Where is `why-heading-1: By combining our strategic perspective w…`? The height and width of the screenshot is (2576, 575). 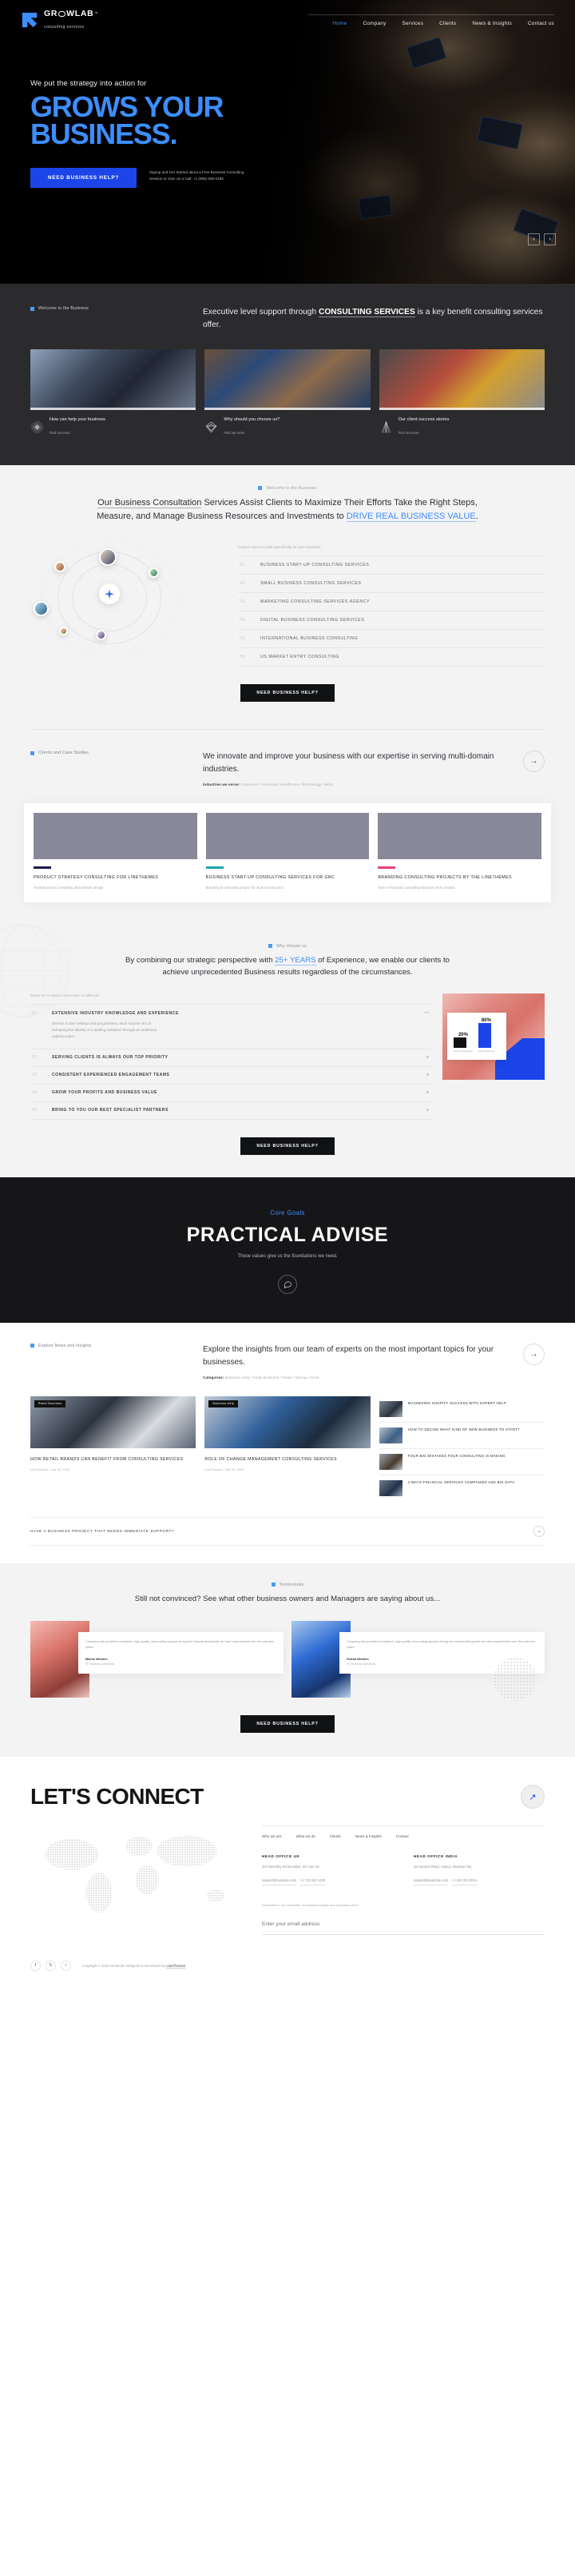
why-heading-1: By combining our strategic perspective w… is located at coordinates (201, 960).